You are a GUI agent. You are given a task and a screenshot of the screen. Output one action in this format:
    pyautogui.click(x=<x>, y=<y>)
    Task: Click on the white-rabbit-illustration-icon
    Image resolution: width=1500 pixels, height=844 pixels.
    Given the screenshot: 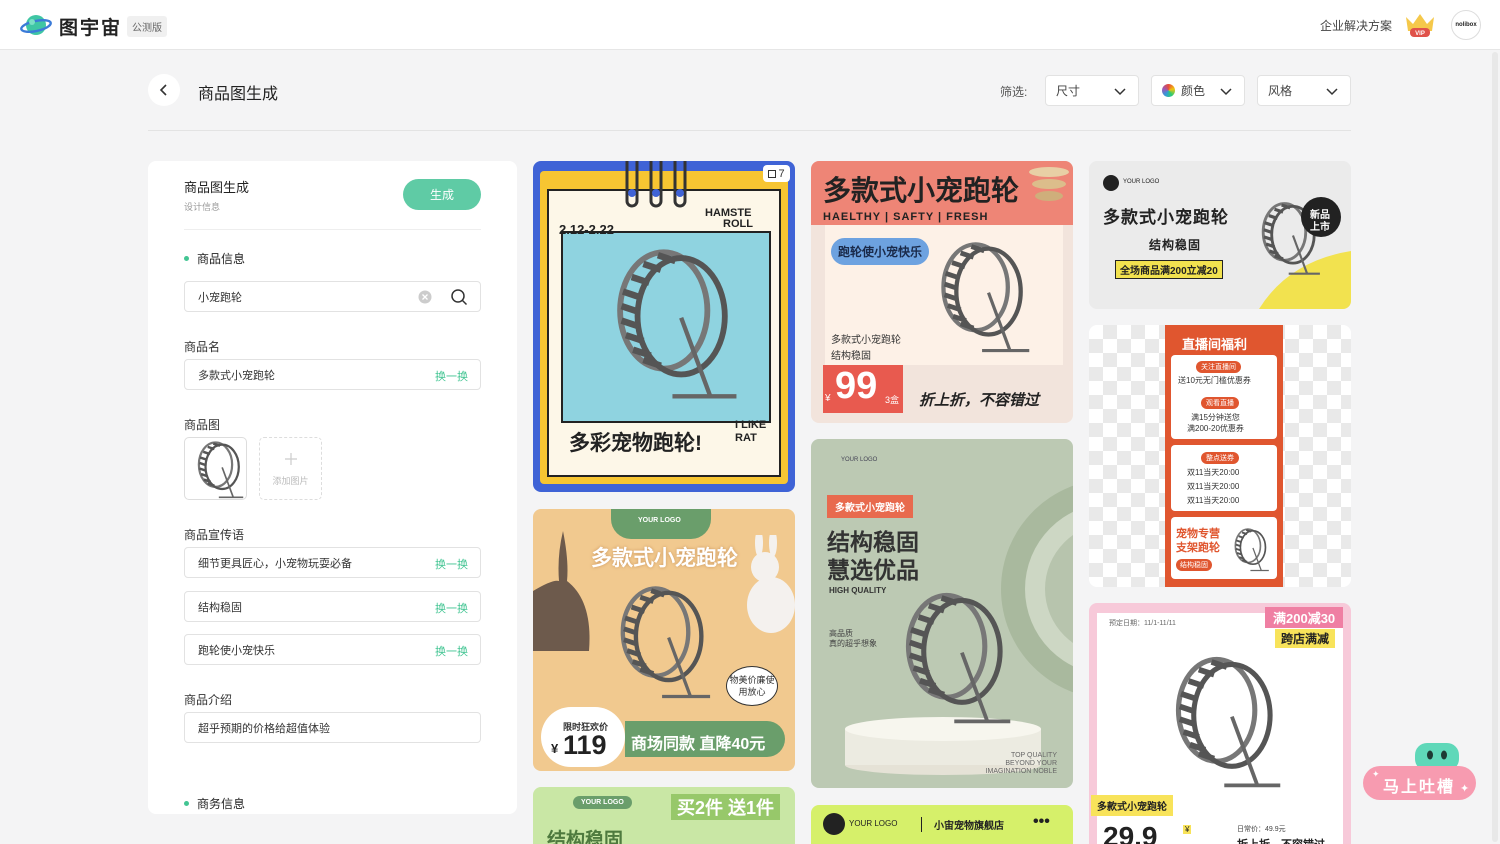 What is the action you would take?
    pyautogui.click(x=771, y=584)
    